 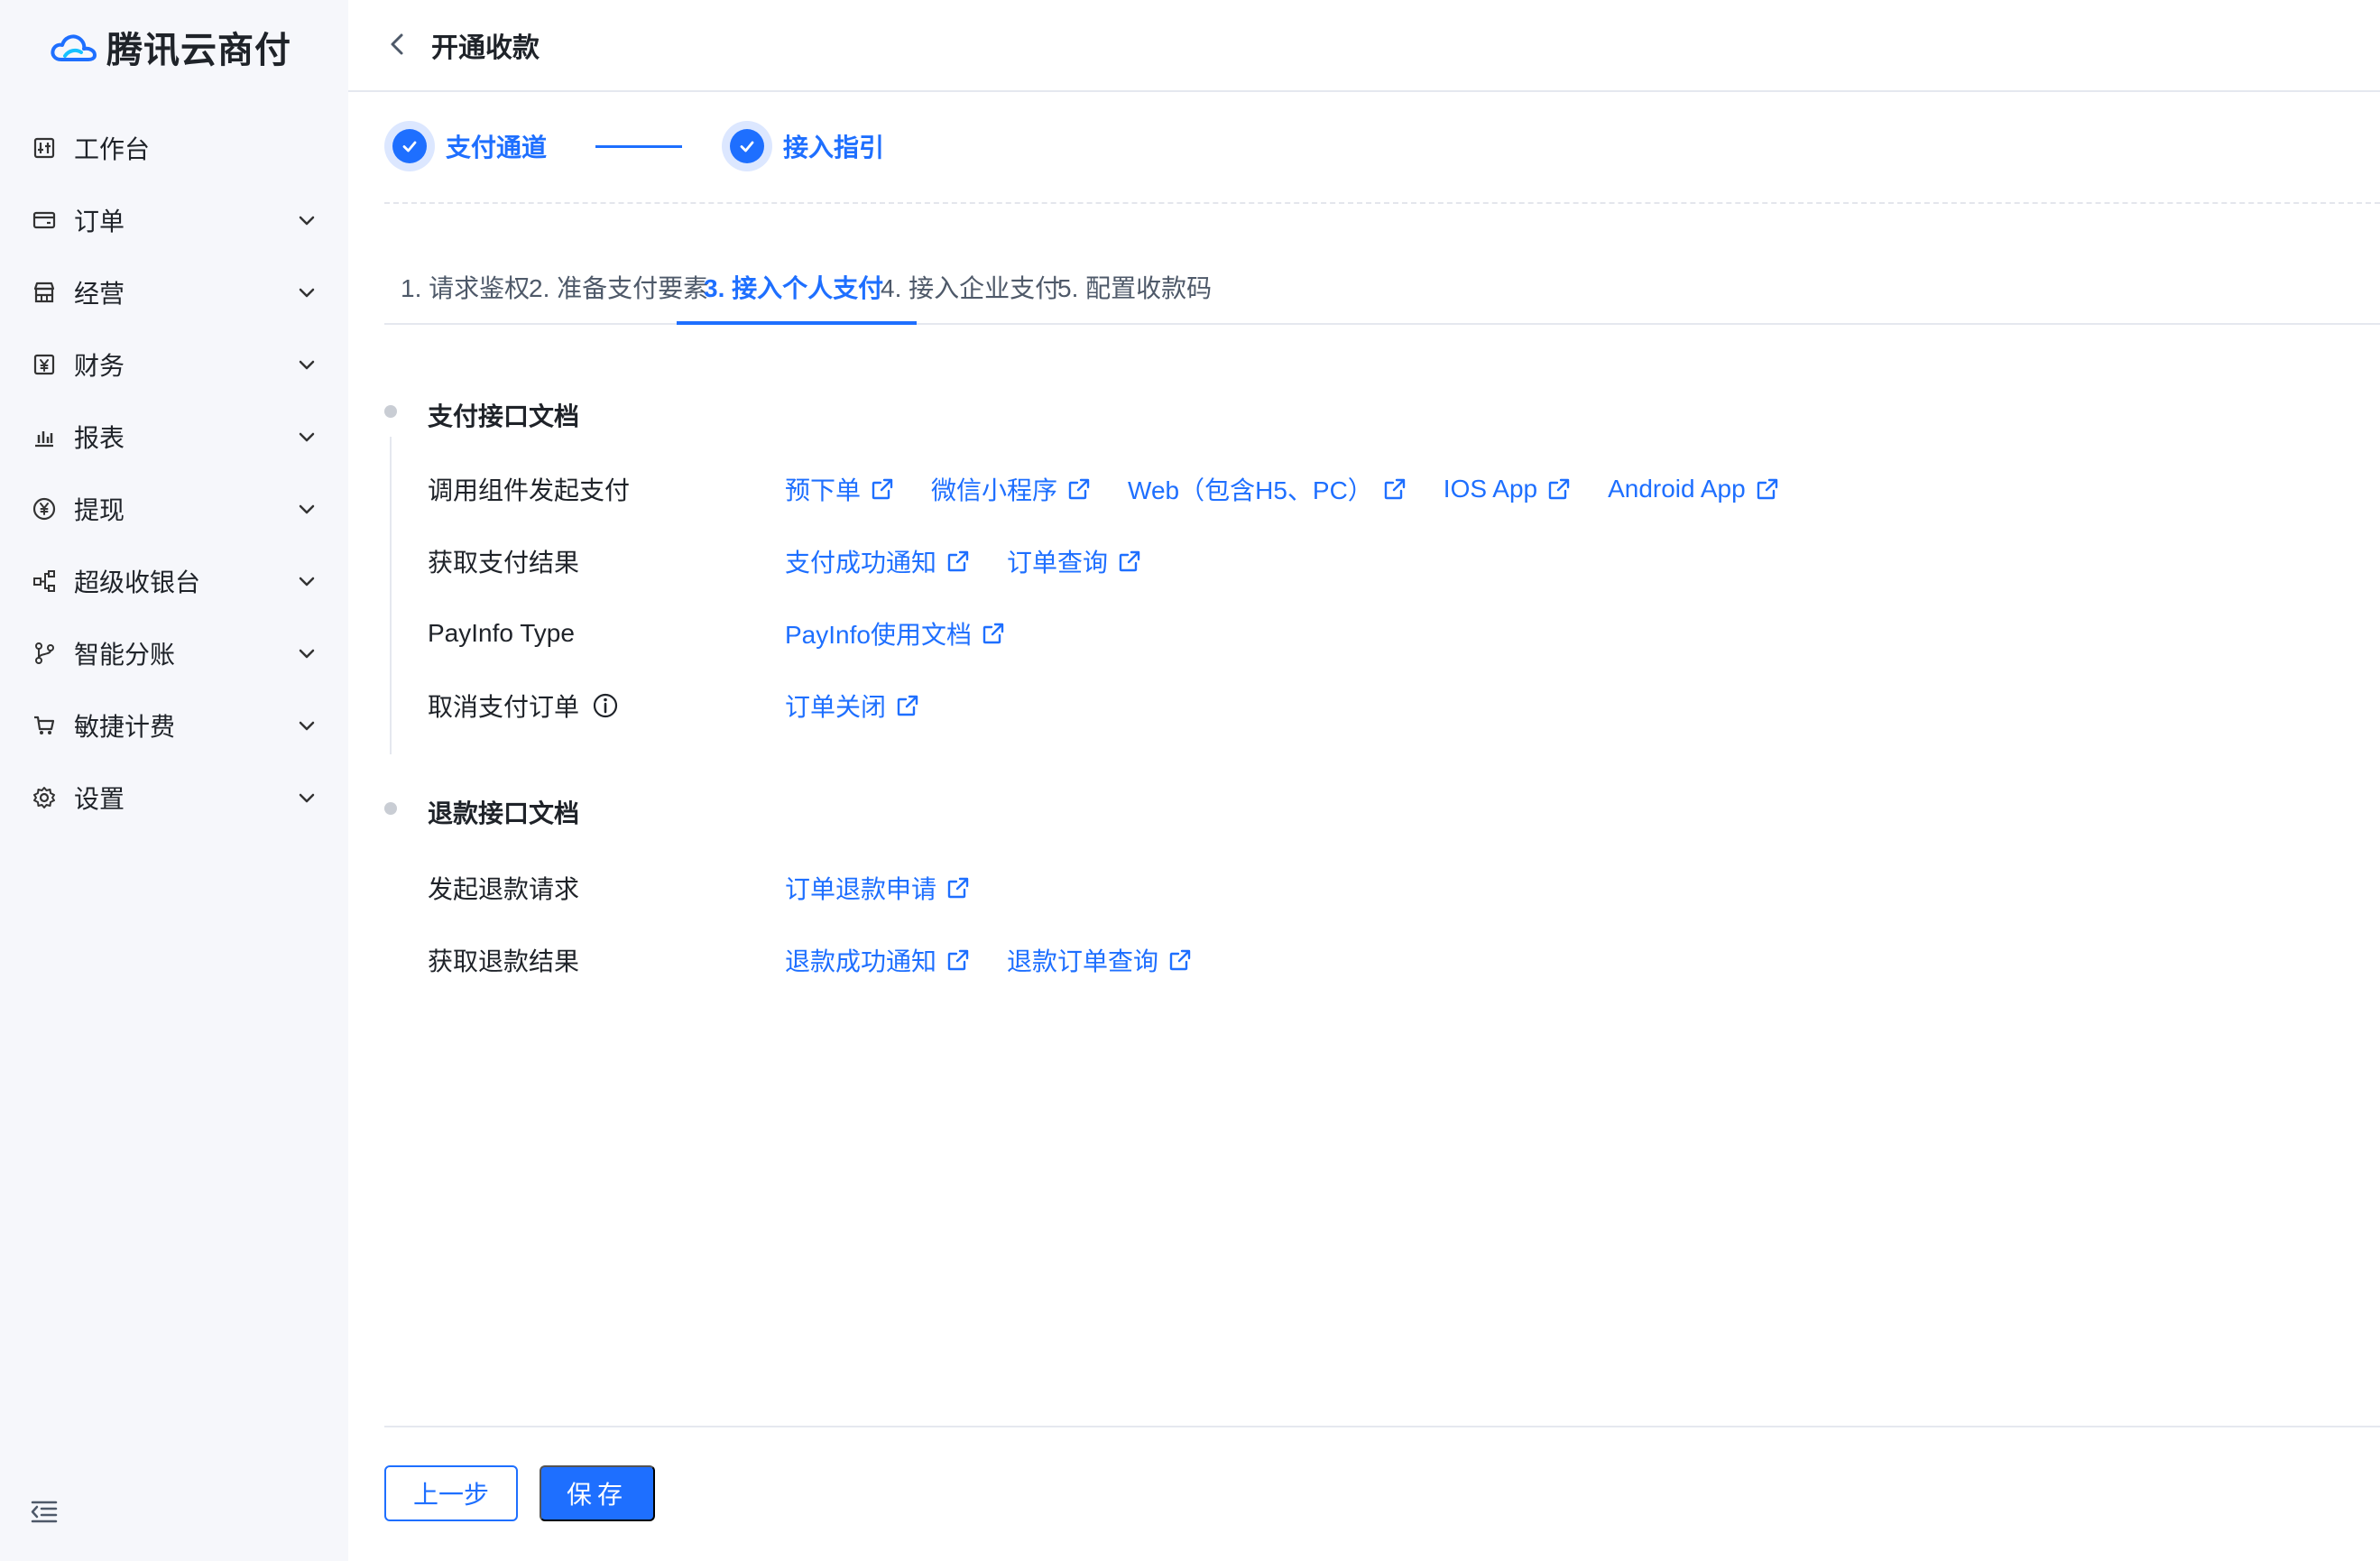 What do you see at coordinates (836, 707) in the screenshot?
I see `doc-link-text: 订单关闭` at bounding box center [836, 707].